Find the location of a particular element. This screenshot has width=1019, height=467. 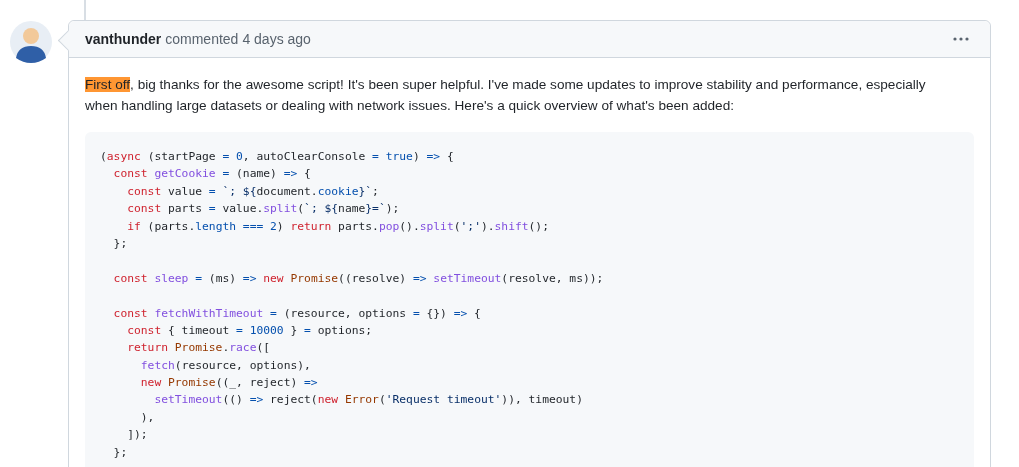

code-line: const sleep = (ms) => new Promise((resolve) => setTimeout(resolve, ms)); is located at coordinates (358, 278).